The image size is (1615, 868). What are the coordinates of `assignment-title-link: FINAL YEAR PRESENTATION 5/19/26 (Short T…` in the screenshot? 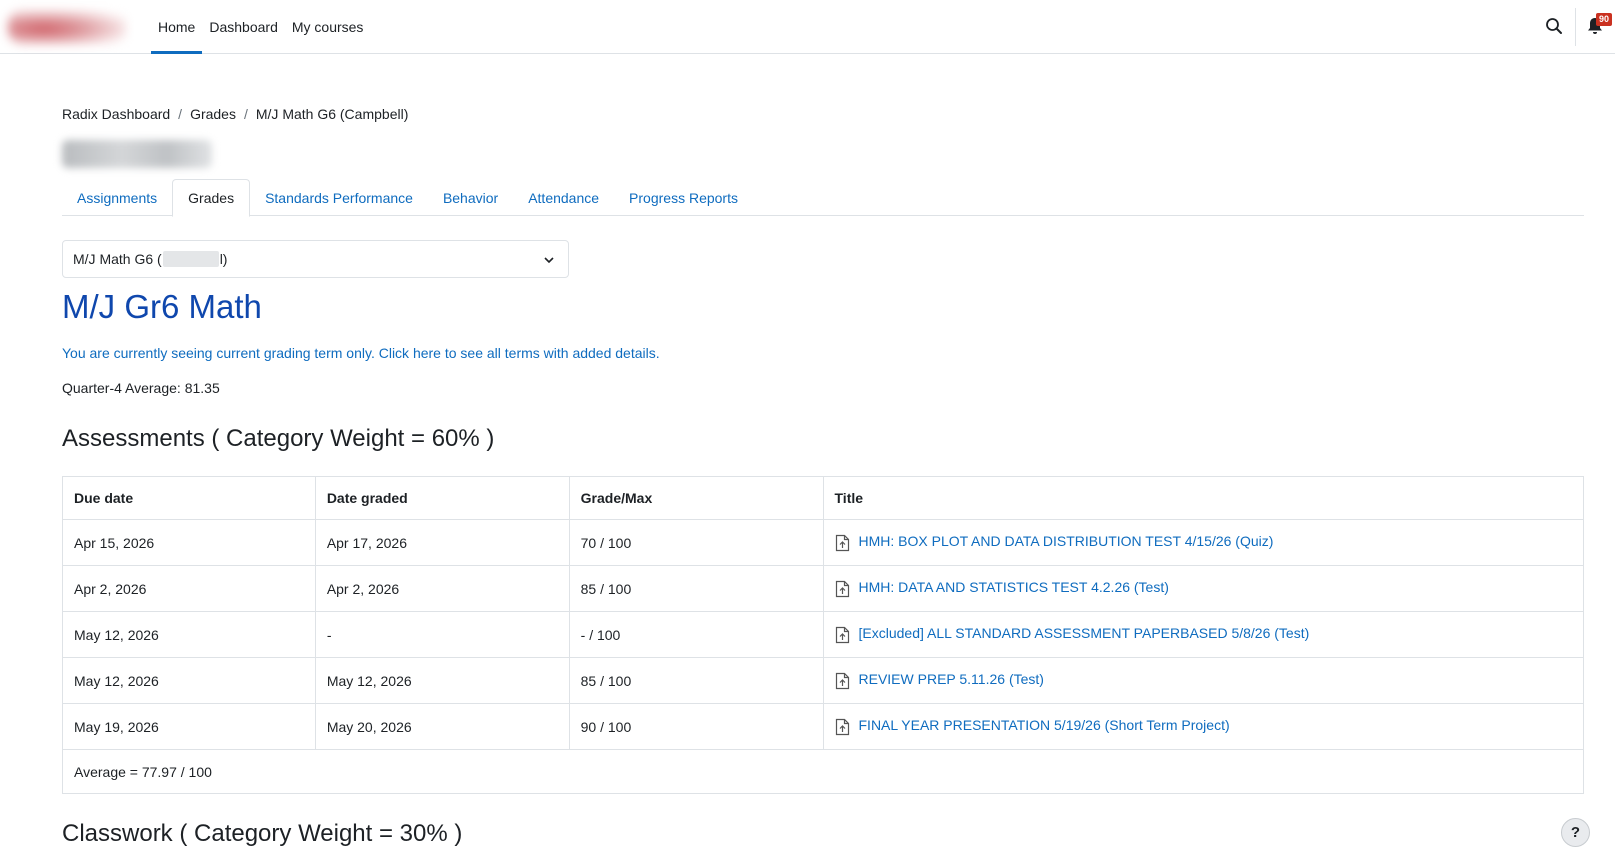 It's located at (1044, 725).